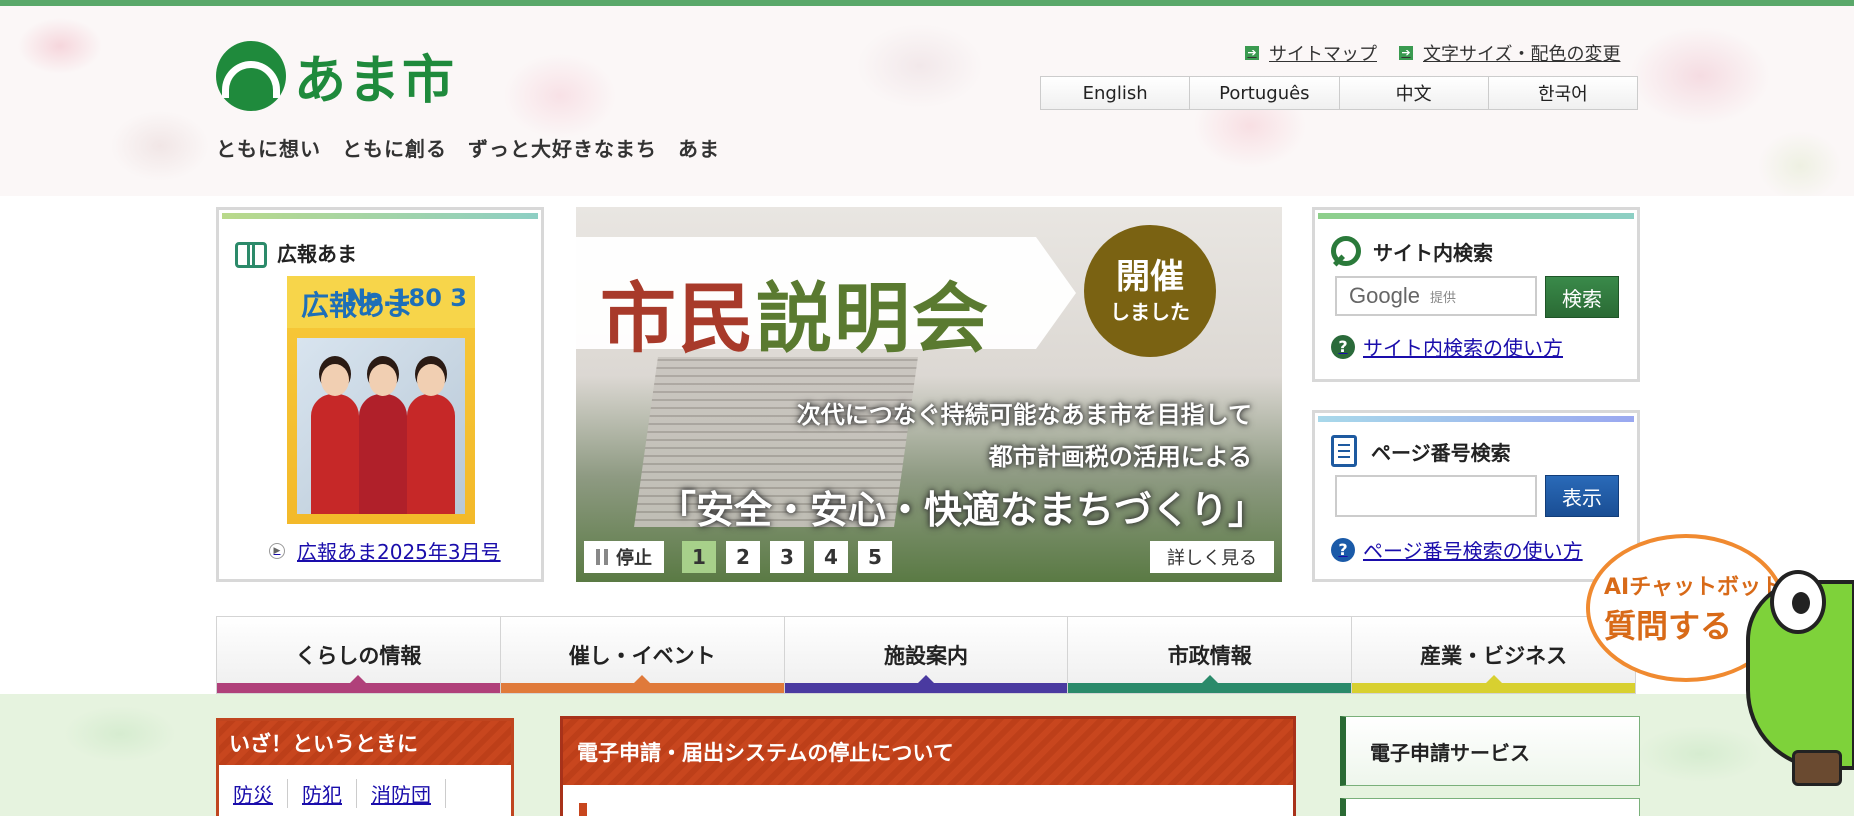 This screenshot has width=1854, height=816. What do you see at coordinates (1343, 549) in the screenshot?
I see `question-icon: ?` at bounding box center [1343, 549].